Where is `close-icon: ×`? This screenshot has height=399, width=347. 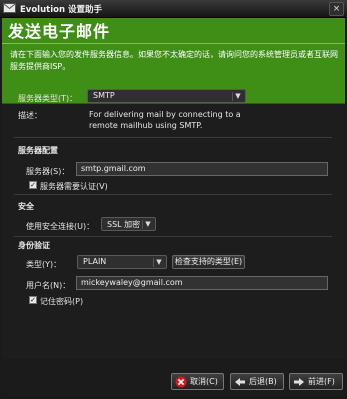
close-icon: × is located at coordinates (336, 9).